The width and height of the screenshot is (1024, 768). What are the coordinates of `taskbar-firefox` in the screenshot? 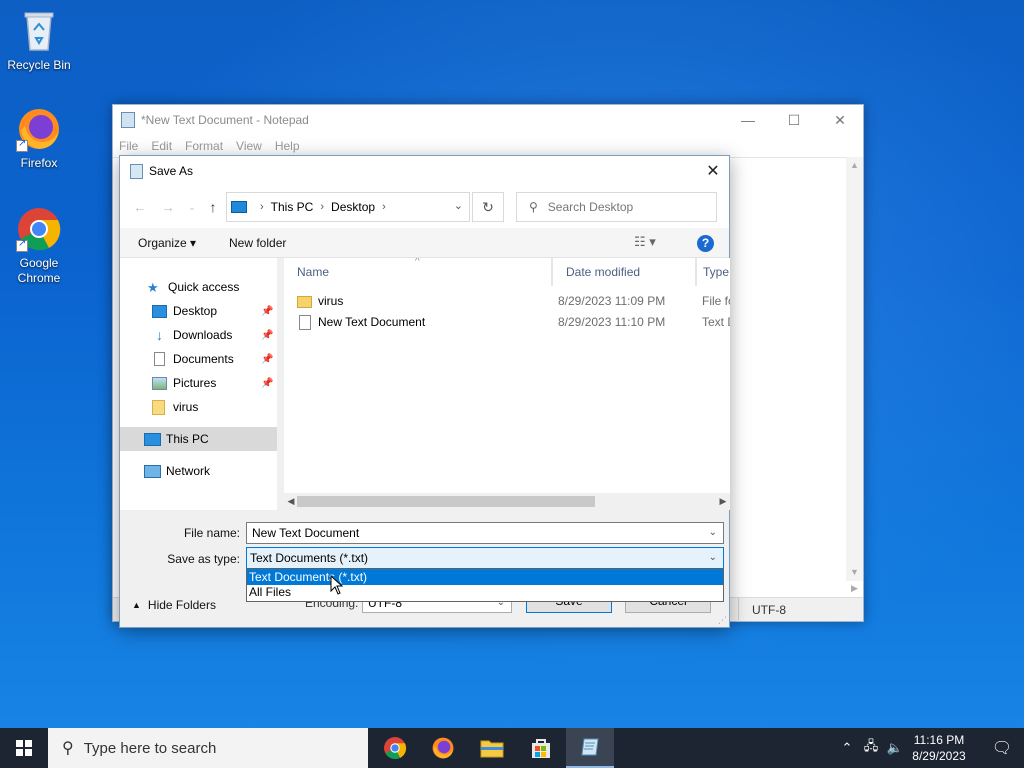 It's located at (443, 748).